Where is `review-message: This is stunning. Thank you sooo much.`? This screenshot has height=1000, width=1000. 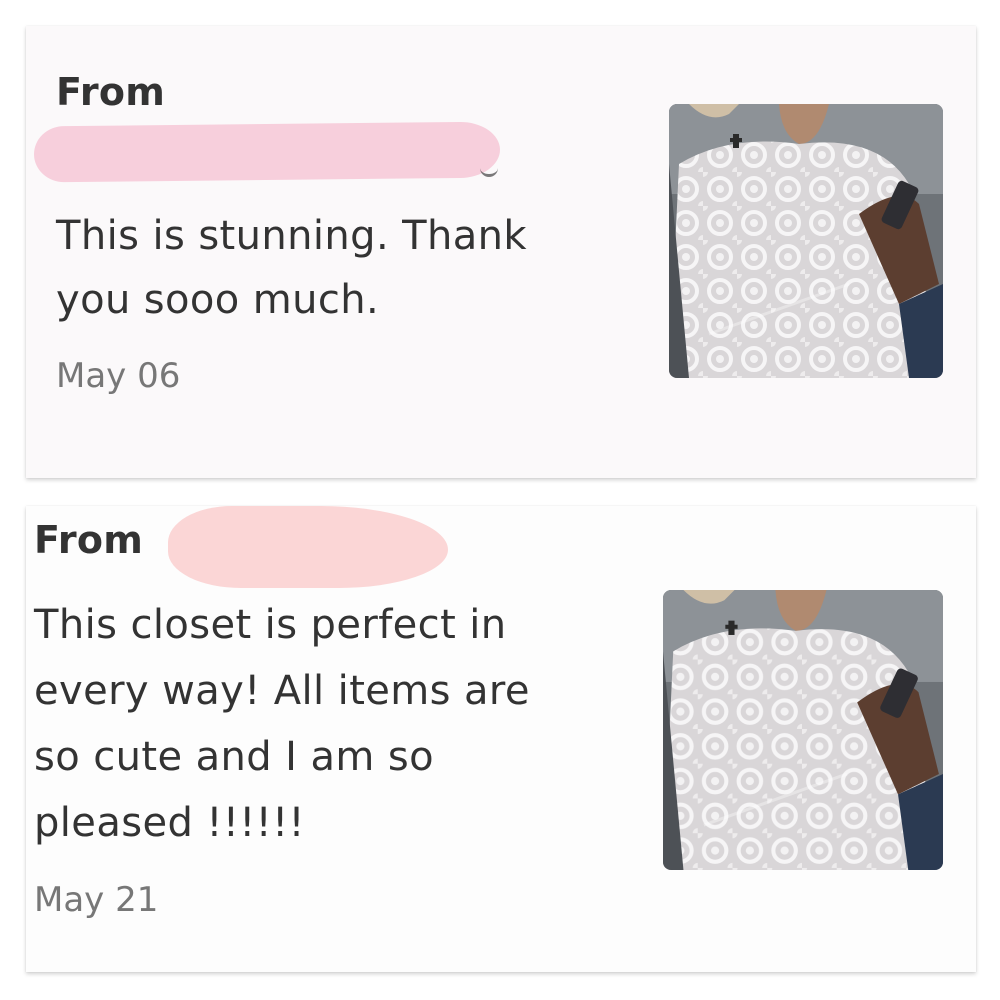 review-message: This is stunning. Thank you sooo much. is located at coordinates (291, 268).